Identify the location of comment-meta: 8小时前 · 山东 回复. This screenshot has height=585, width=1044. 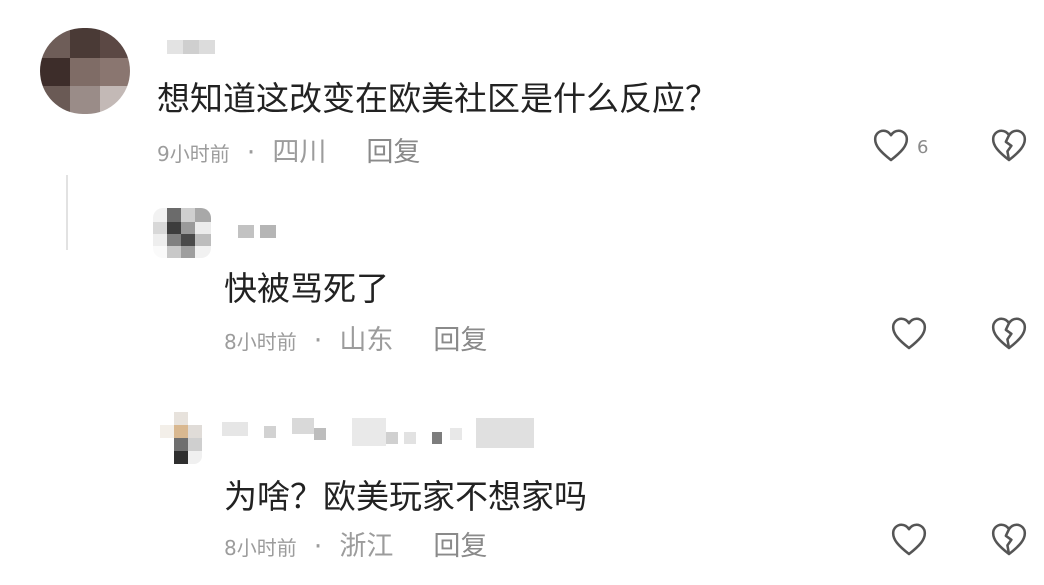
(355, 337).